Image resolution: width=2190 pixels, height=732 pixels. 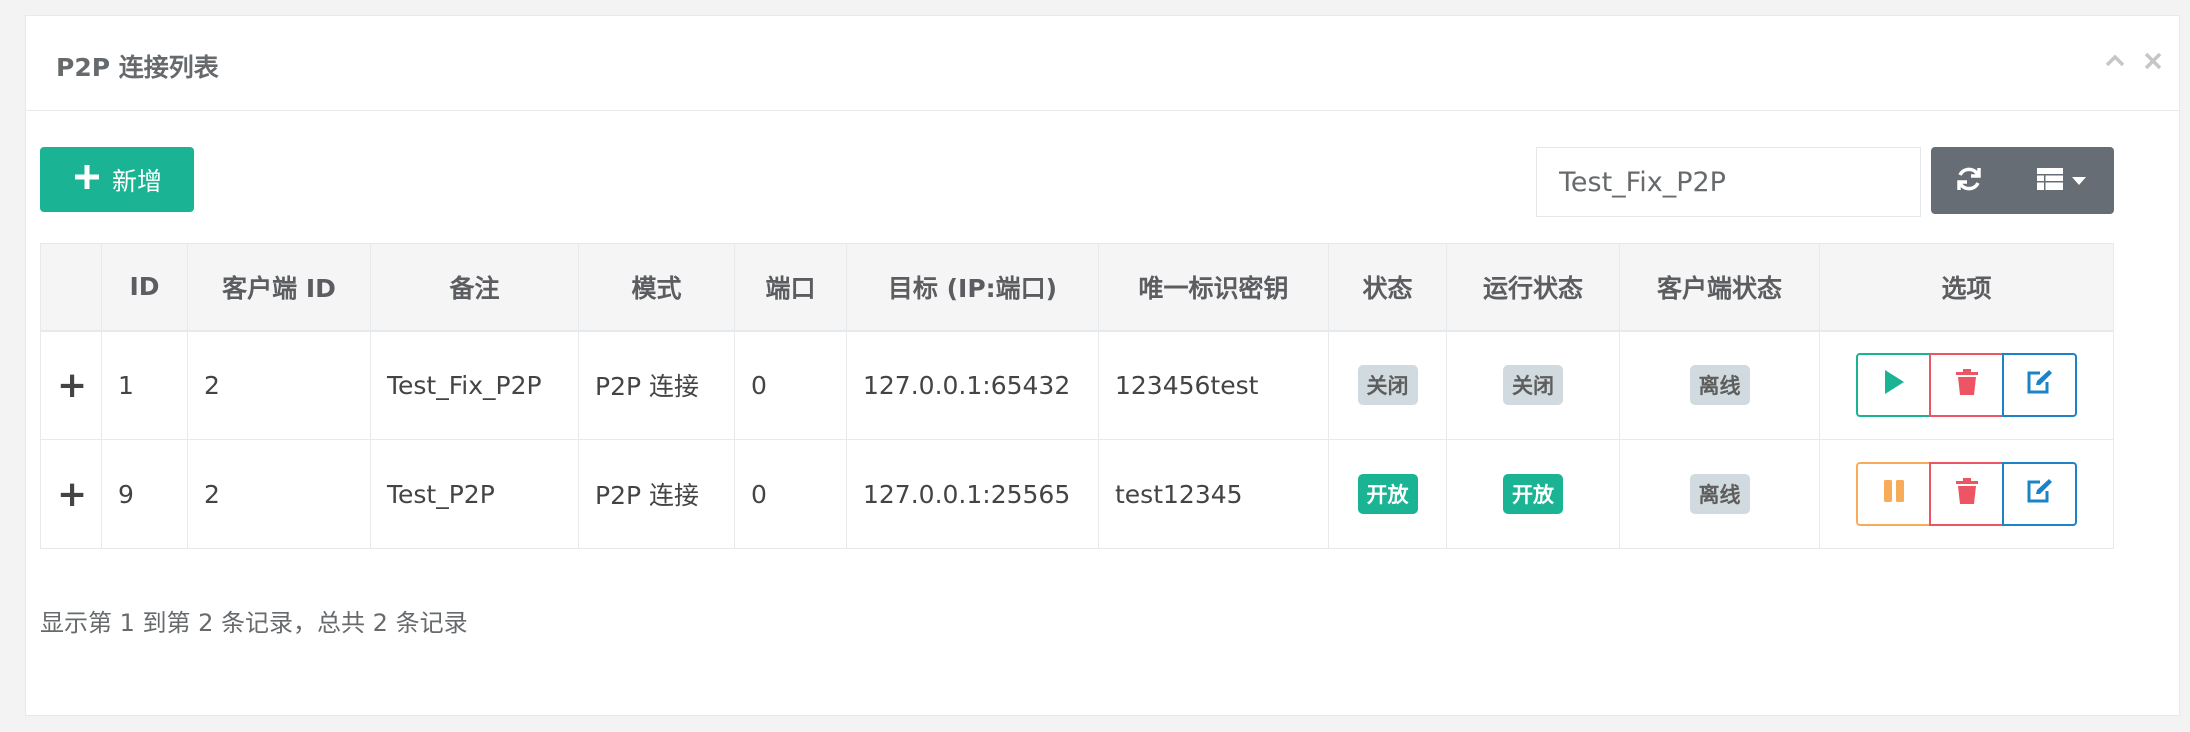 I want to click on cell-run-status: 开放, so click(x=1533, y=494).